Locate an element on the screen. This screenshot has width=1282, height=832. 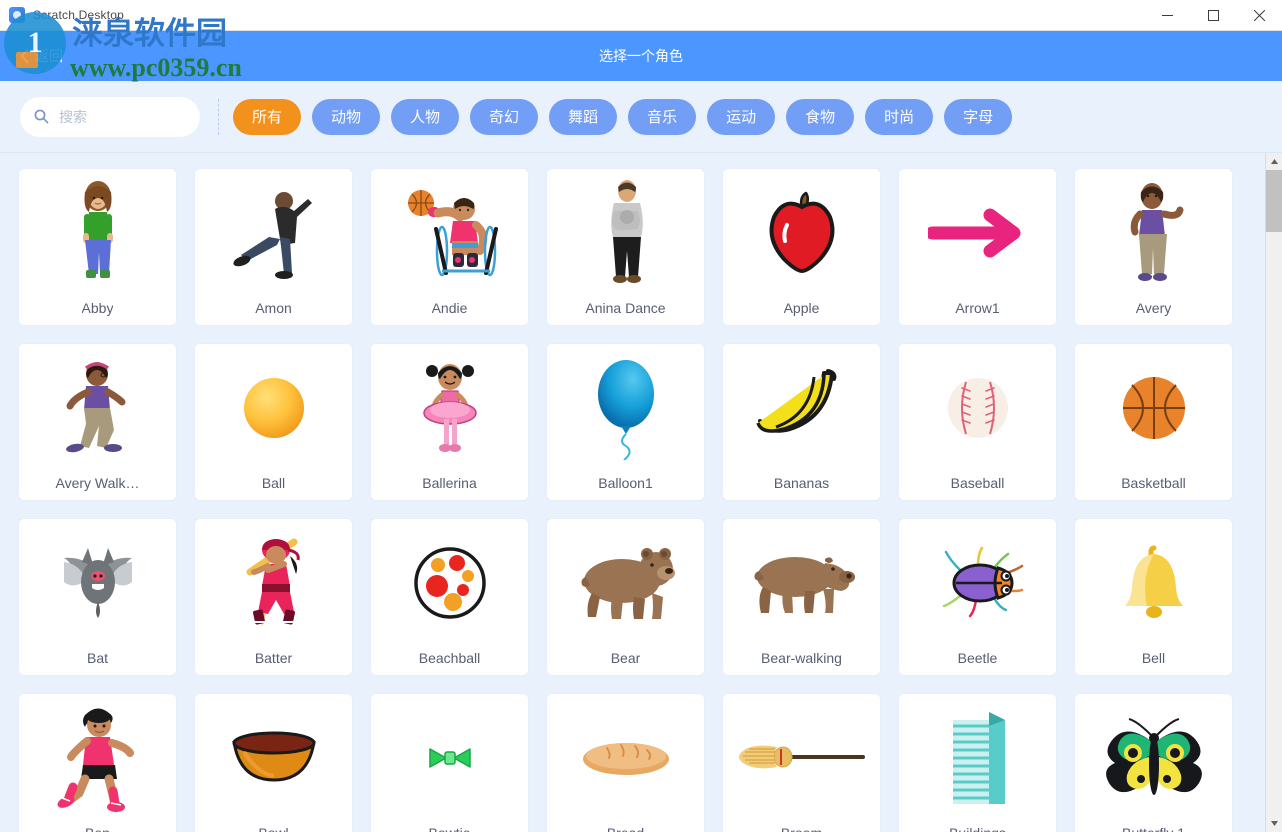
filter-bar: 所有动物人物奇幻舞蹈音乐运动食物时尚字母 is located at coordinates (641, 117).